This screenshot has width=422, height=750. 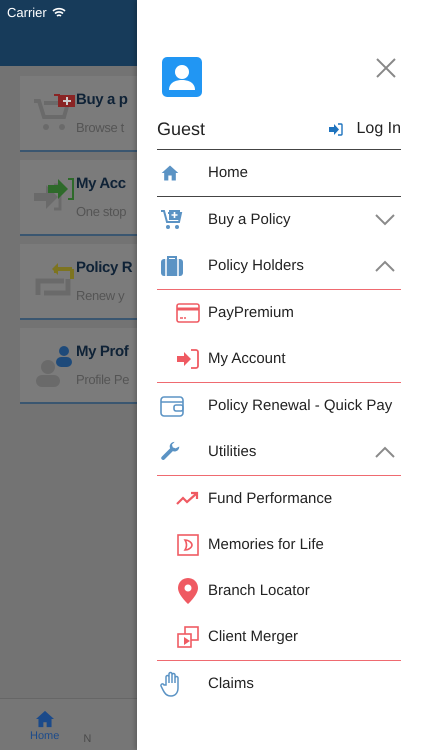 I want to click on menu-item: Policy Holders, so click(x=279, y=266).